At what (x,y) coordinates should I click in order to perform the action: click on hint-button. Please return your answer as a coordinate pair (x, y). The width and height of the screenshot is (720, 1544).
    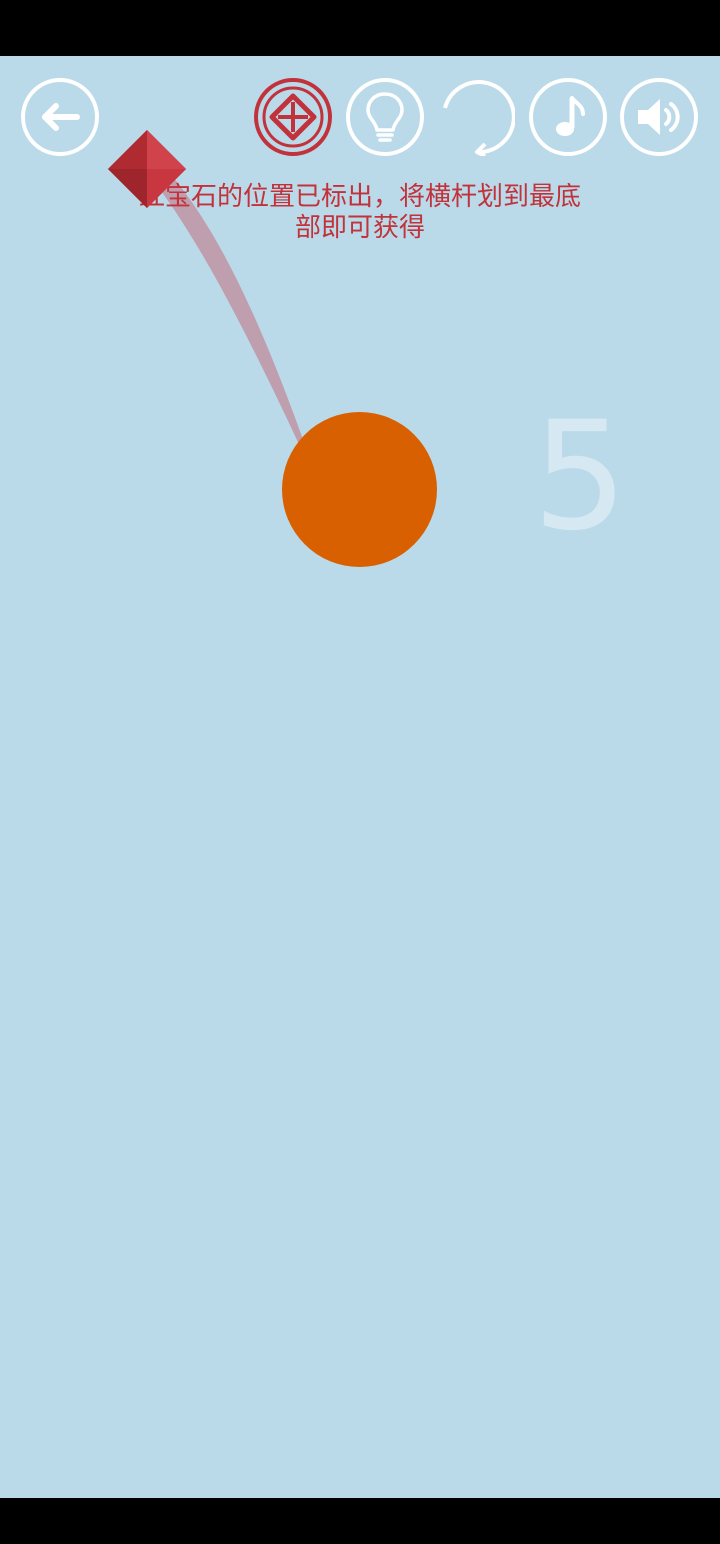
    Looking at the image, I should click on (385, 117).